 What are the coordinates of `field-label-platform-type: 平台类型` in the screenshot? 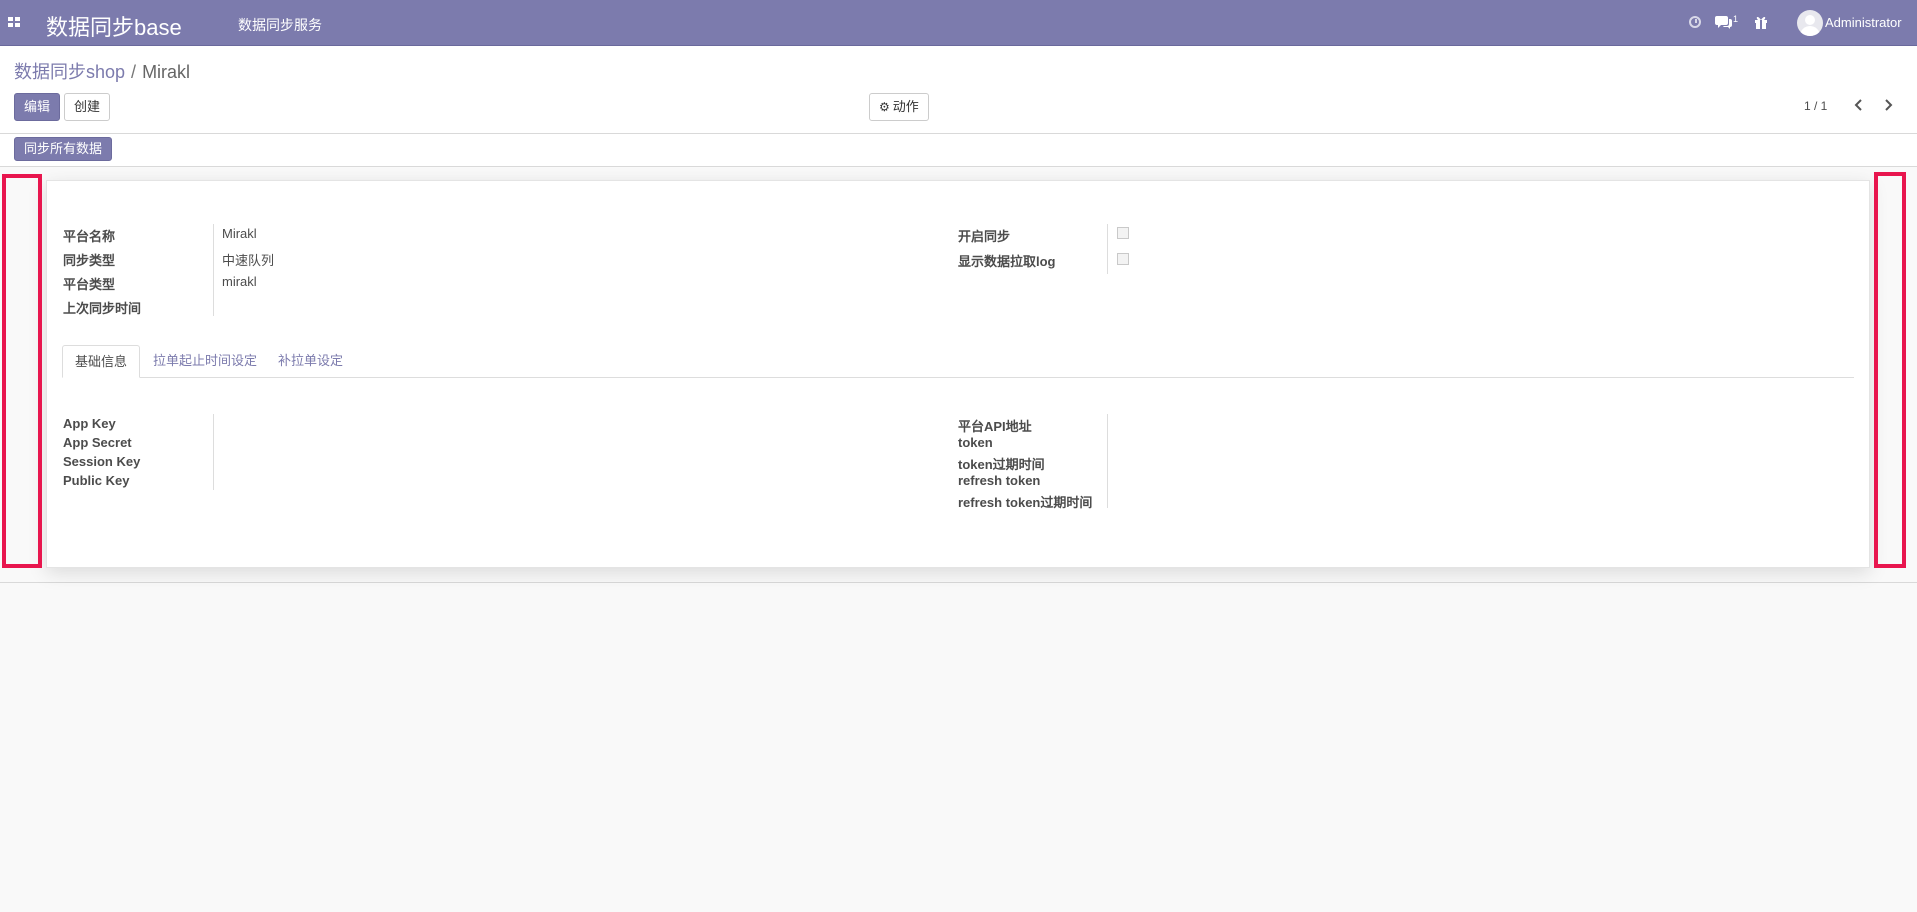 It's located at (89, 284).